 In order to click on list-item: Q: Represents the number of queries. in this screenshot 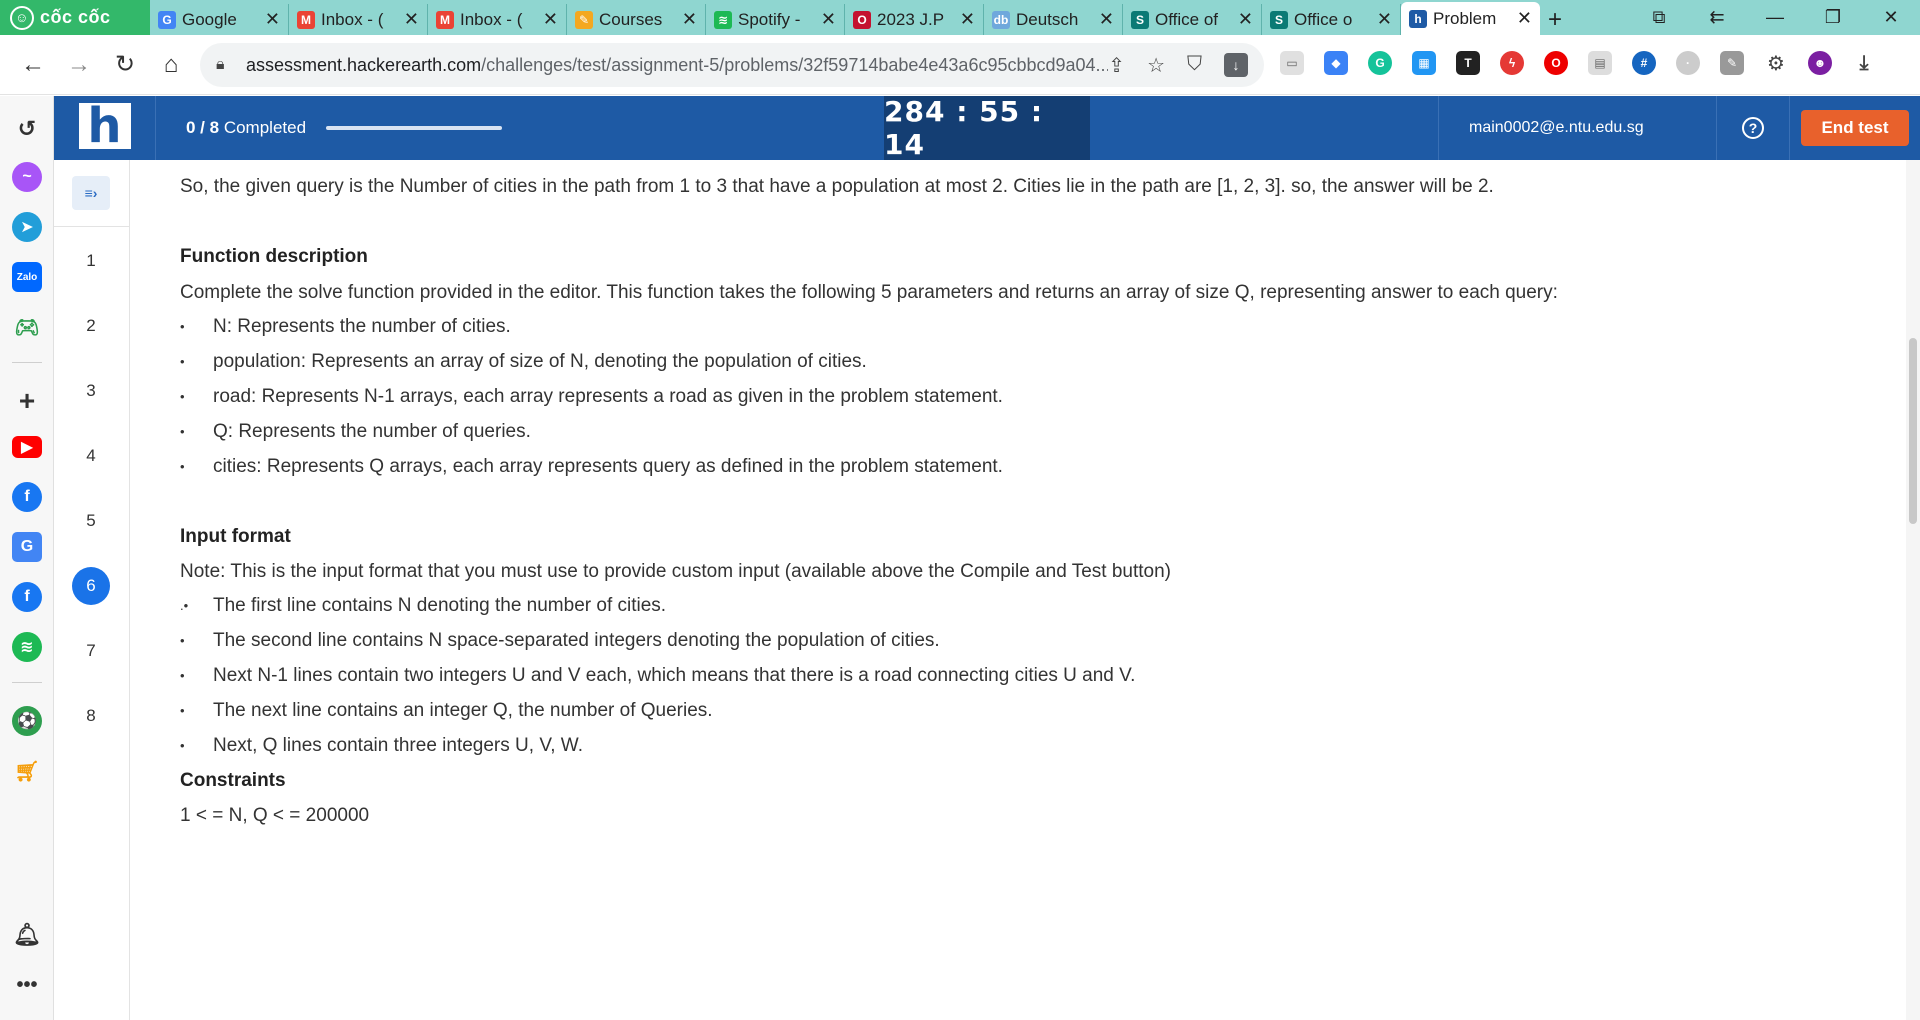, I will do `click(355, 432)`.